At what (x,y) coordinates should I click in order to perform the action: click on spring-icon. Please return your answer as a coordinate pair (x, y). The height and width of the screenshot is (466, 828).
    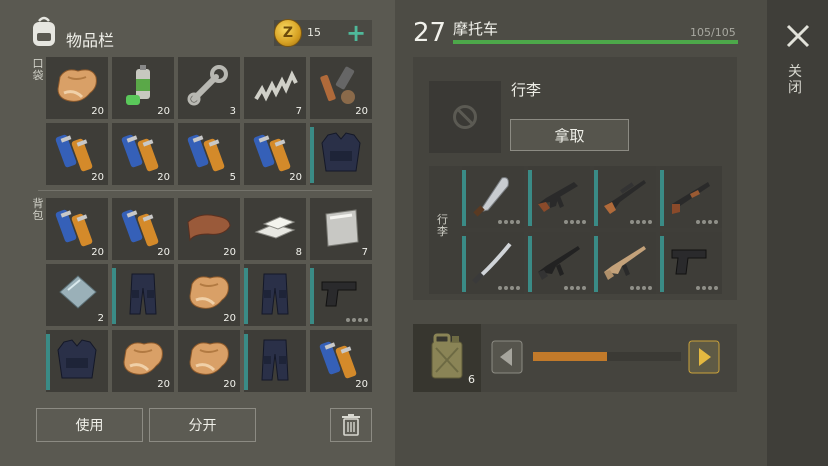
    Looking at the image, I should click on (276, 86).